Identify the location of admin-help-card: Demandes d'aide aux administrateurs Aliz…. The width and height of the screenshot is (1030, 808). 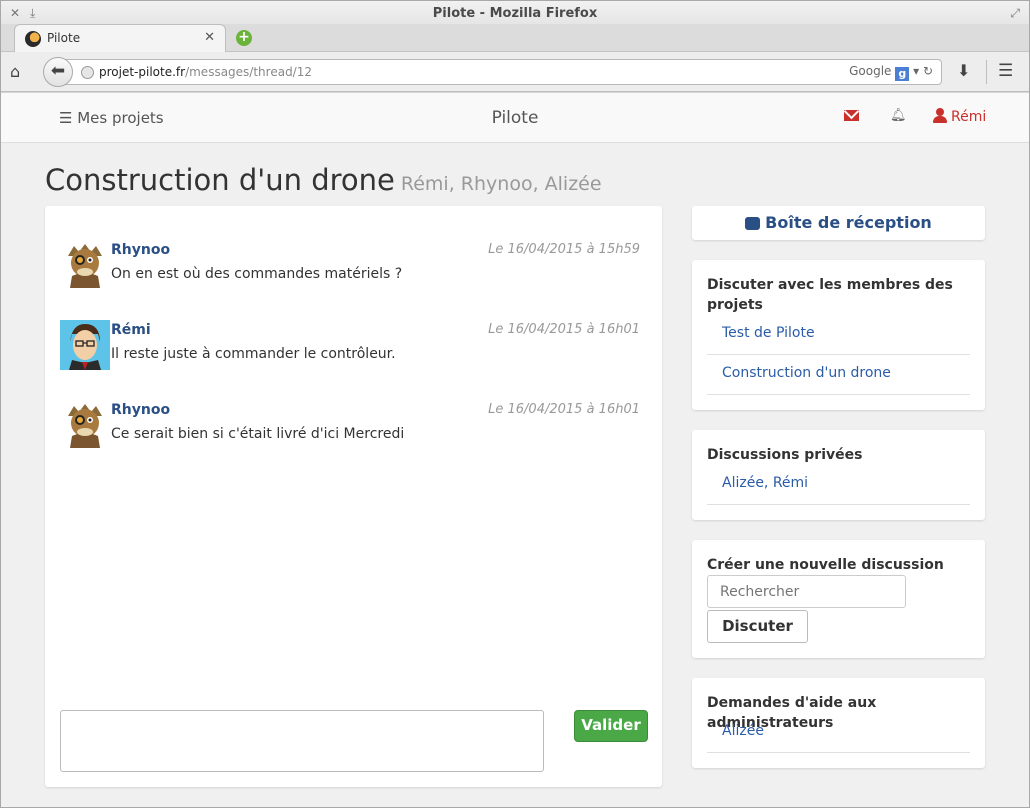
(838, 723).